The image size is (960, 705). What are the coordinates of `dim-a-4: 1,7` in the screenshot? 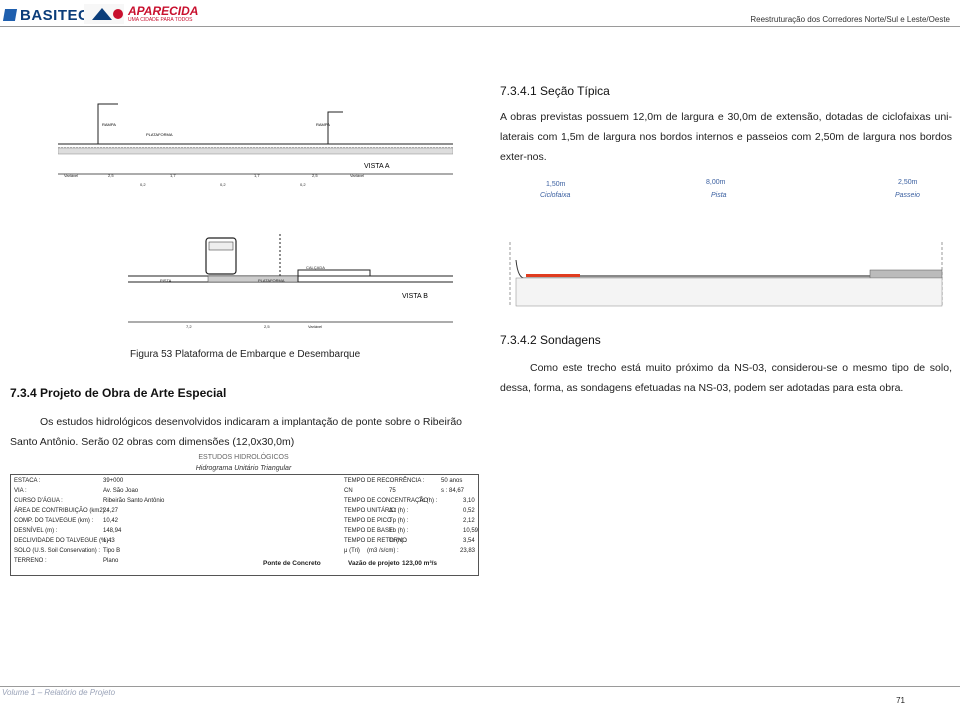 It's located at (257, 175).